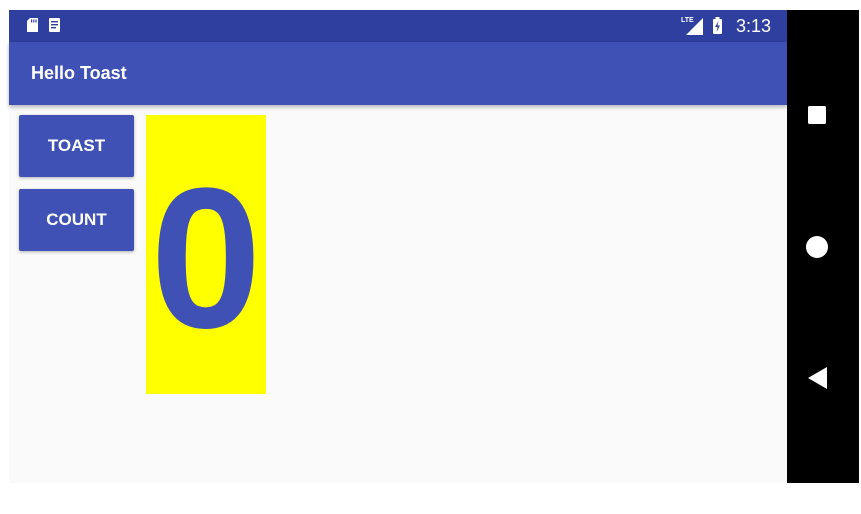  What do you see at coordinates (398, 26) in the screenshot?
I see `status-bar: LTE 3:13` at bounding box center [398, 26].